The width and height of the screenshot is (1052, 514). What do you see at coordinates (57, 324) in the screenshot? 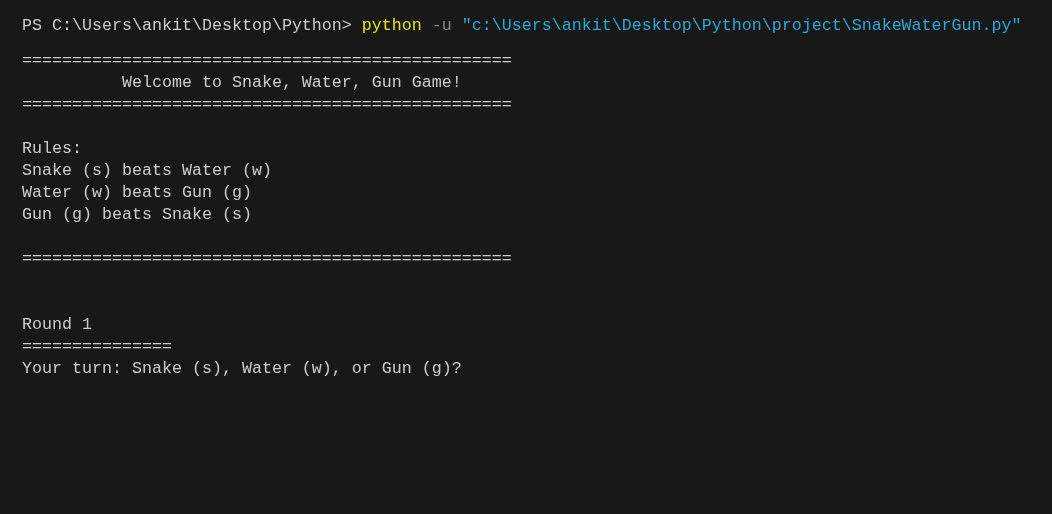
I see `output-line: Round 1` at bounding box center [57, 324].